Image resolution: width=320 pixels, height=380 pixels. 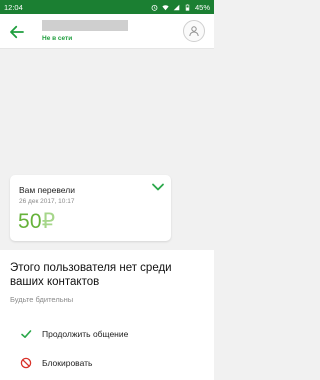 I want to click on alarm-icon, so click(x=154, y=7).